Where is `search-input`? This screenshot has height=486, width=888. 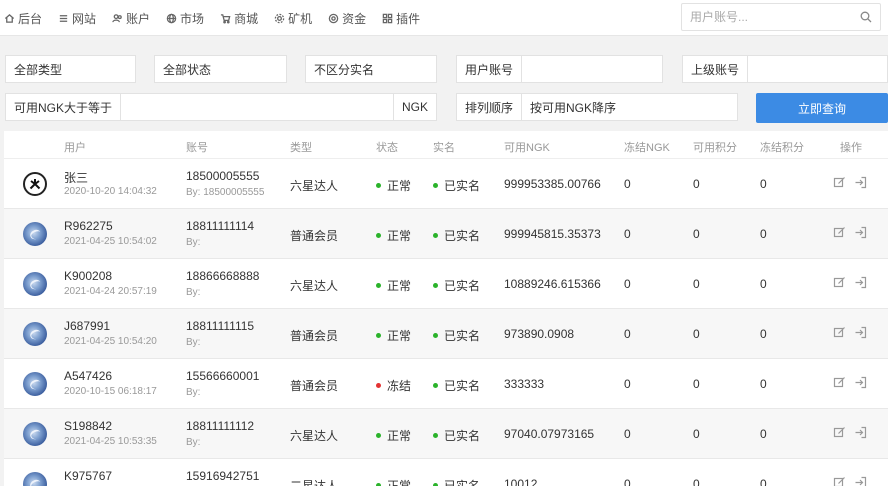
search-input is located at coordinates (767, 17).